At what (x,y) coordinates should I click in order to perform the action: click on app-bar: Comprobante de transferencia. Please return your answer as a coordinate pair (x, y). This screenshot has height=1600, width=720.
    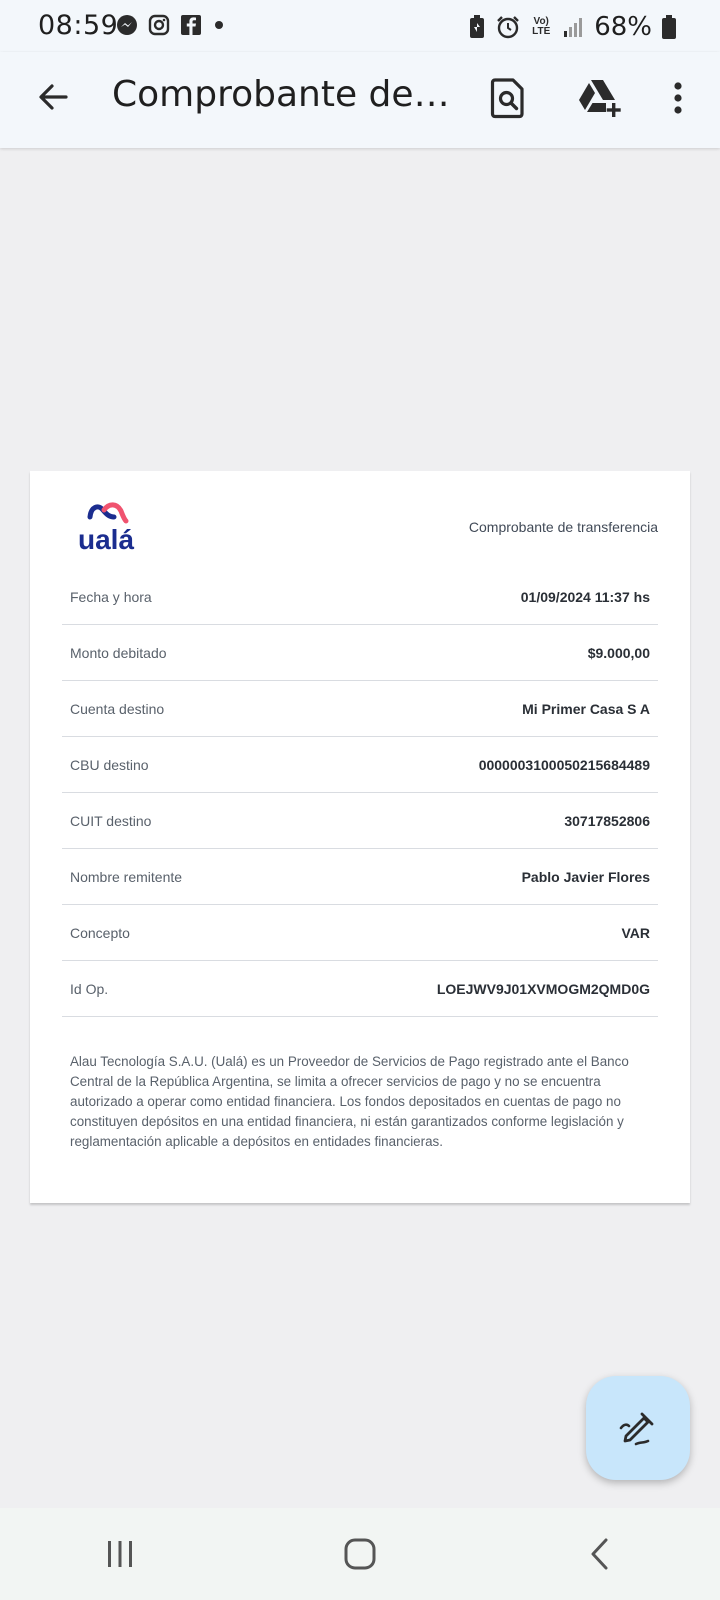
    Looking at the image, I should click on (360, 100).